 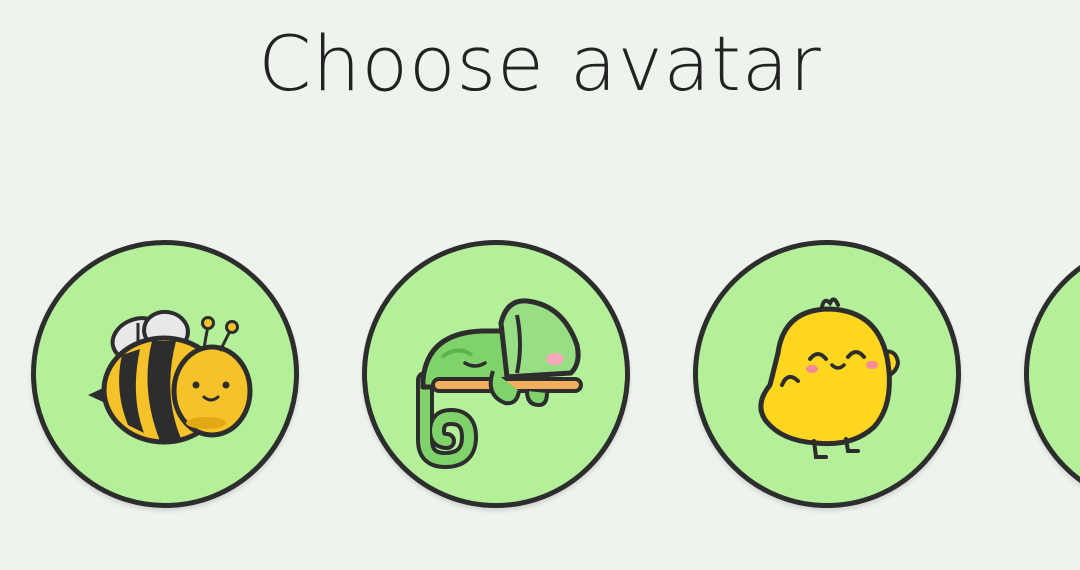 What do you see at coordinates (540, 63) in the screenshot?
I see `page-title: Choose avatar` at bounding box center [540, 63].